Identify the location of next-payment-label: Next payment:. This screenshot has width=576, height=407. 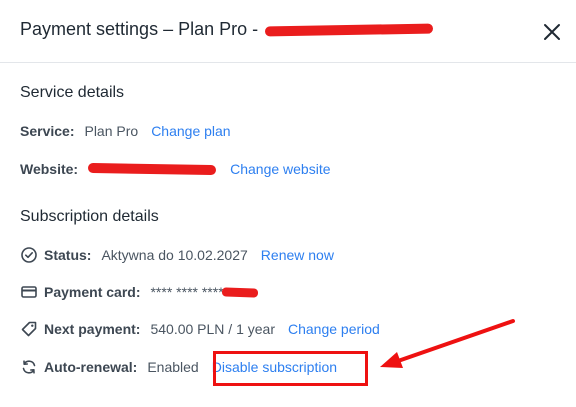
(92, 329).